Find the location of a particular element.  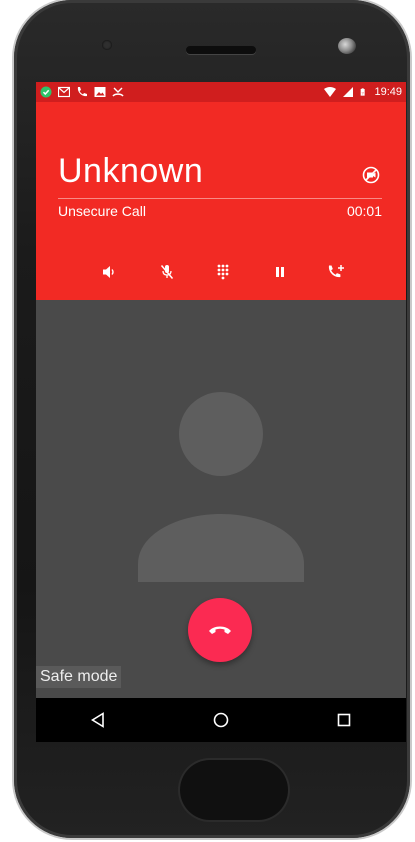

speaker-button is located at coordinates (110, 272).